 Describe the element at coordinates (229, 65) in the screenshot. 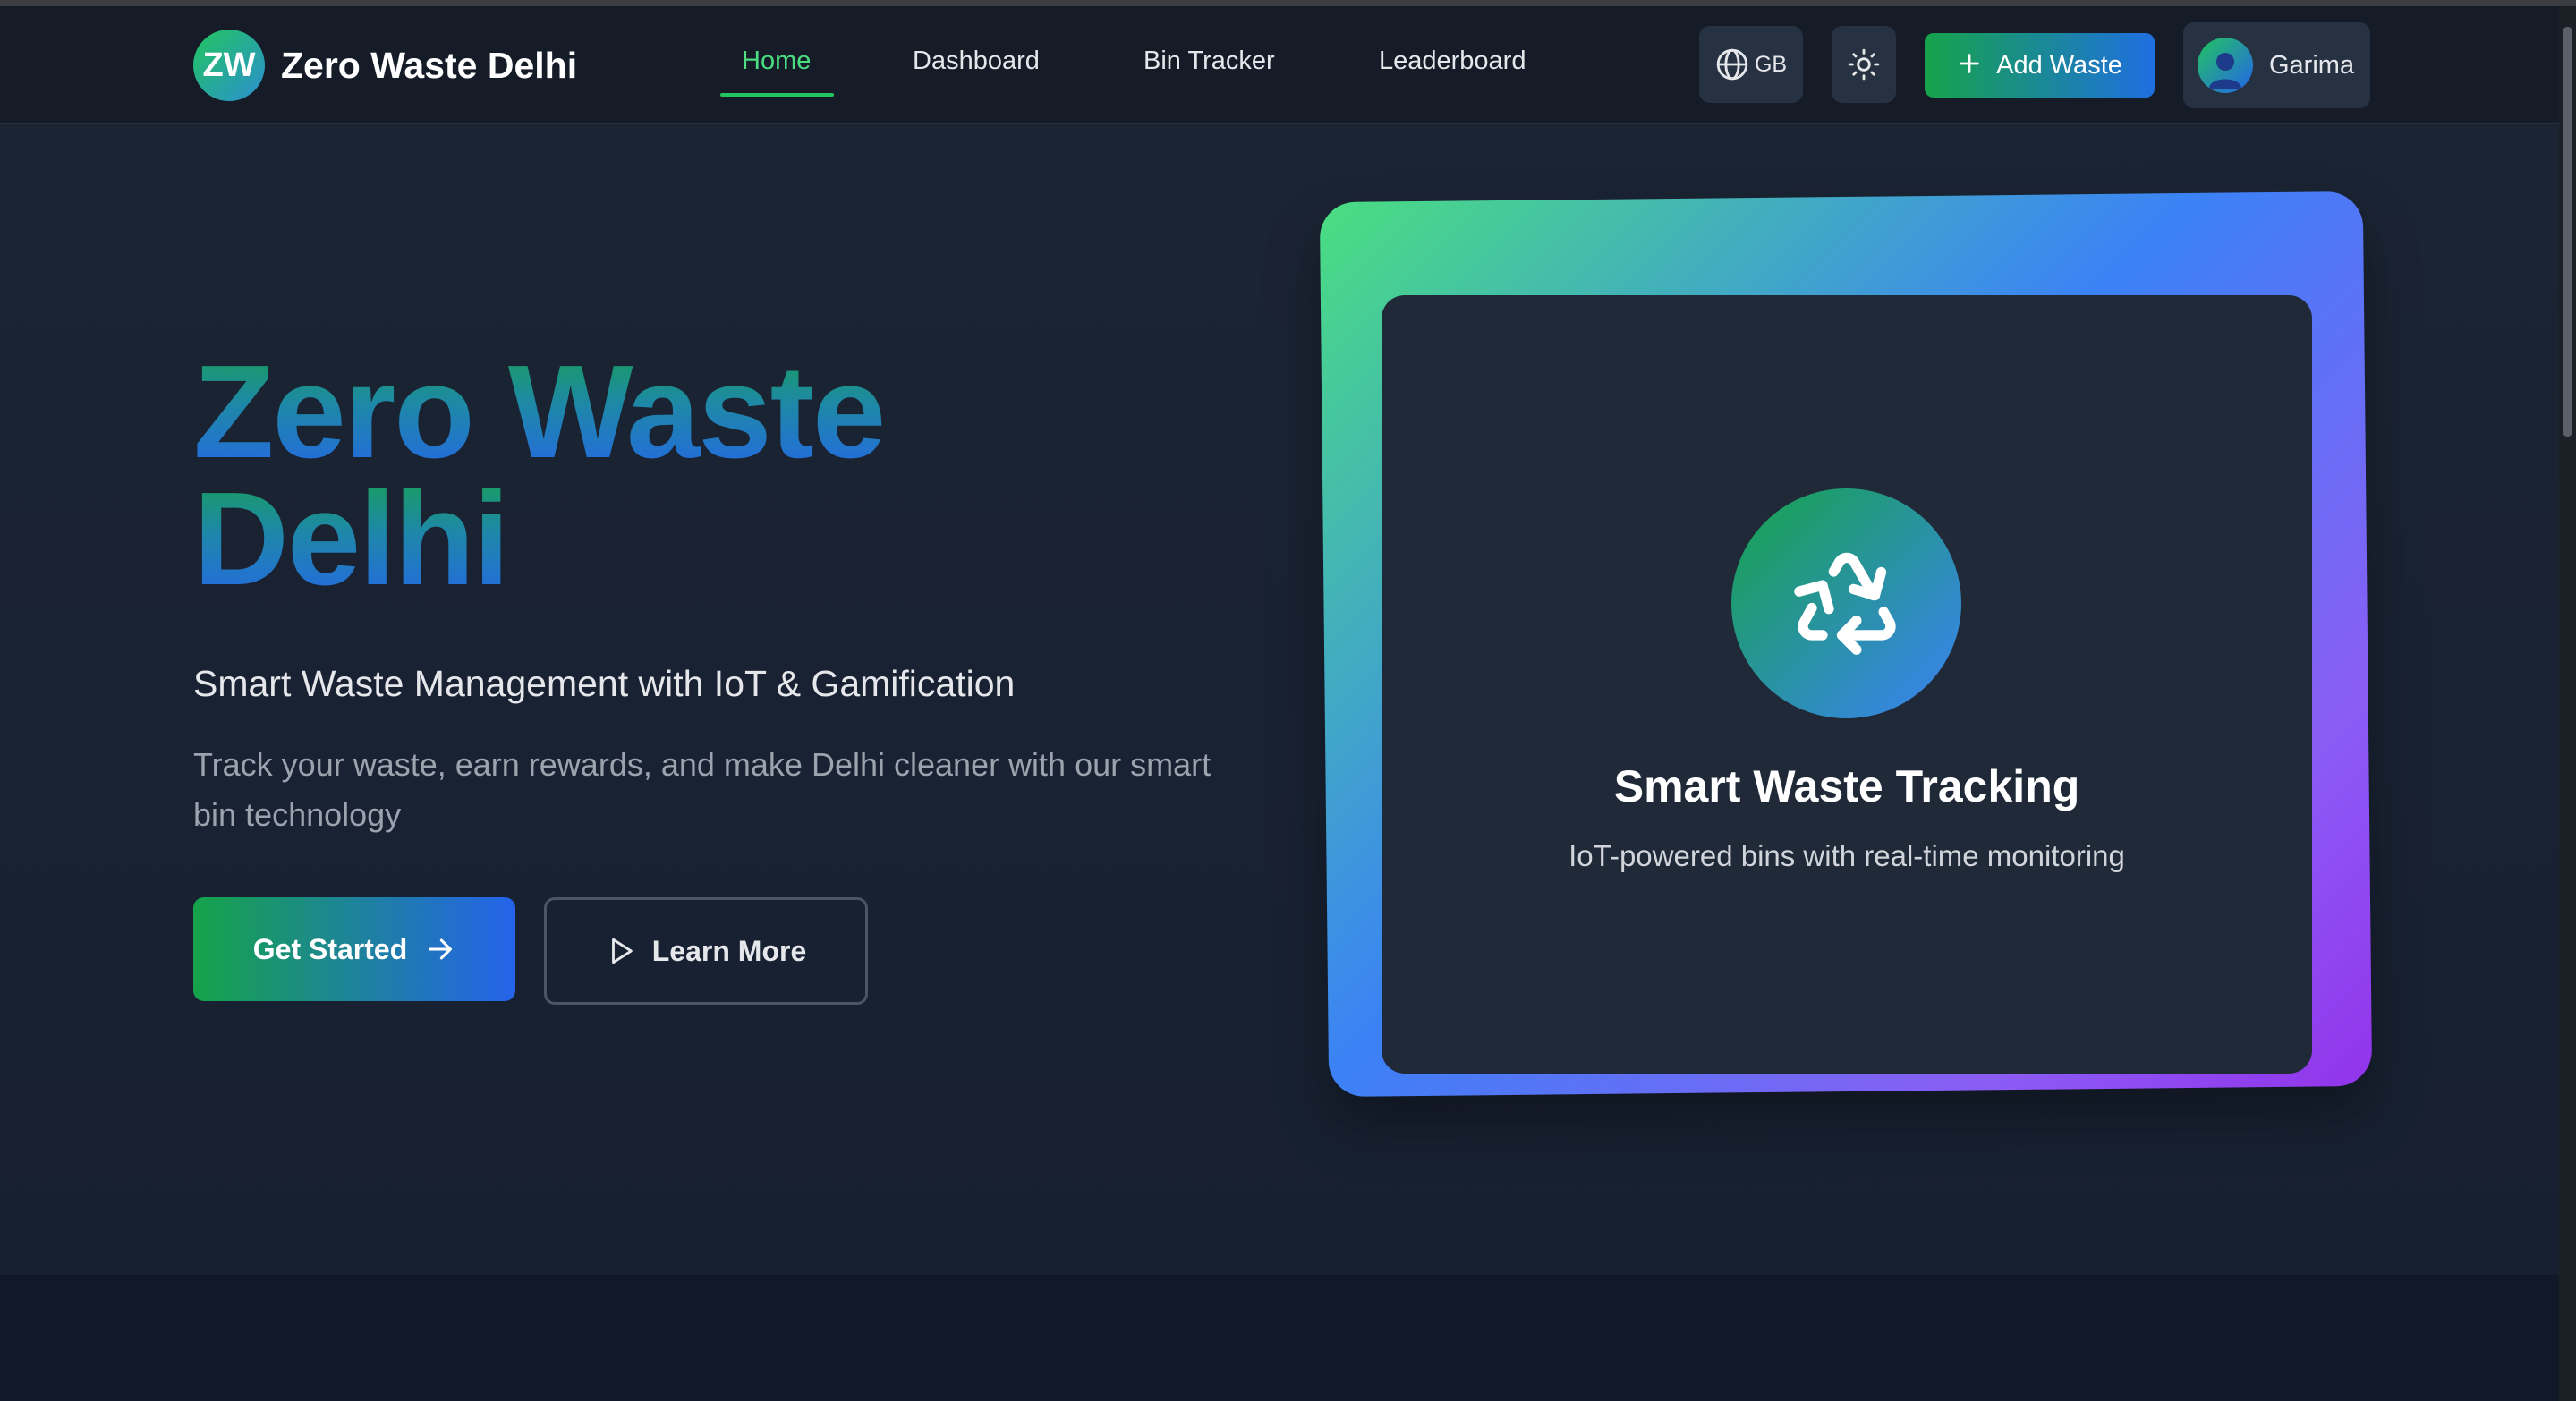

I see `logo-badge: ZW` at that location.